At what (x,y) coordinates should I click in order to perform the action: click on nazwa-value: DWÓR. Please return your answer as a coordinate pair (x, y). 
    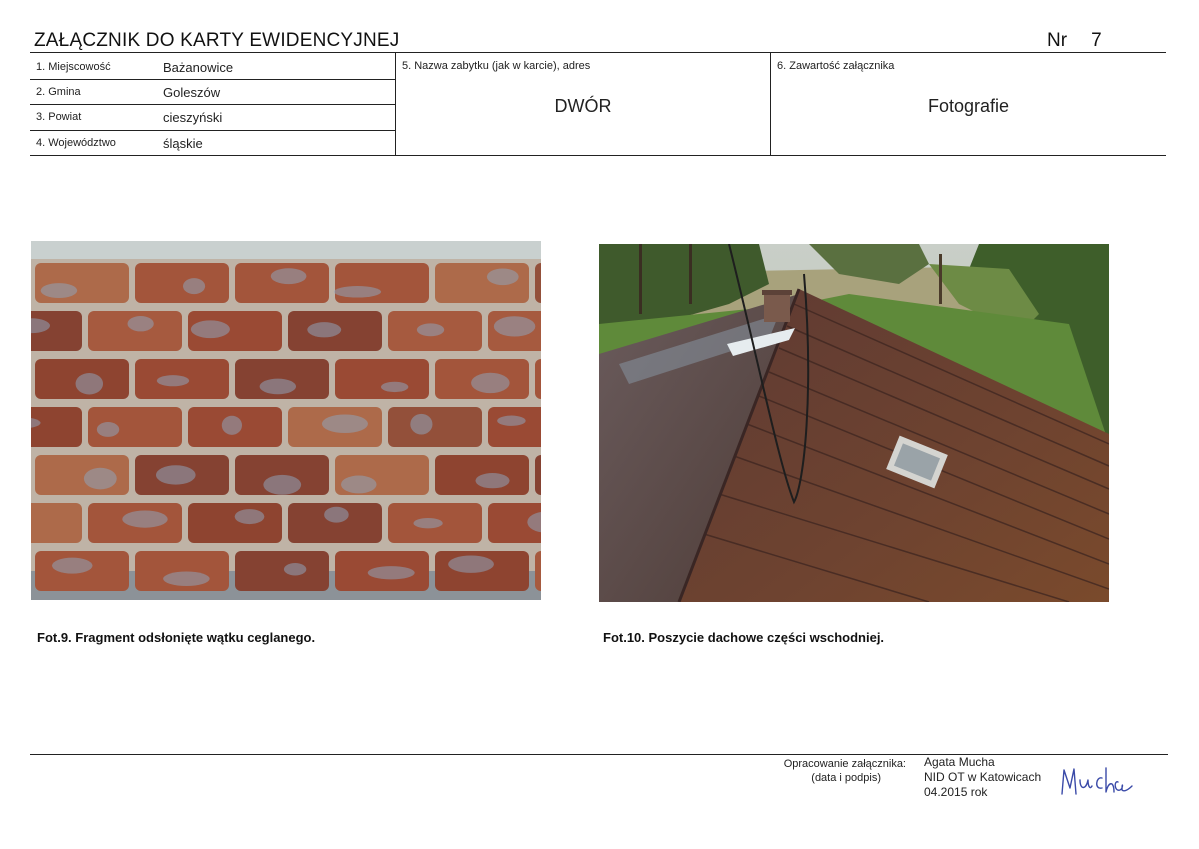
    Looking at the image, I should click on (583, 106).